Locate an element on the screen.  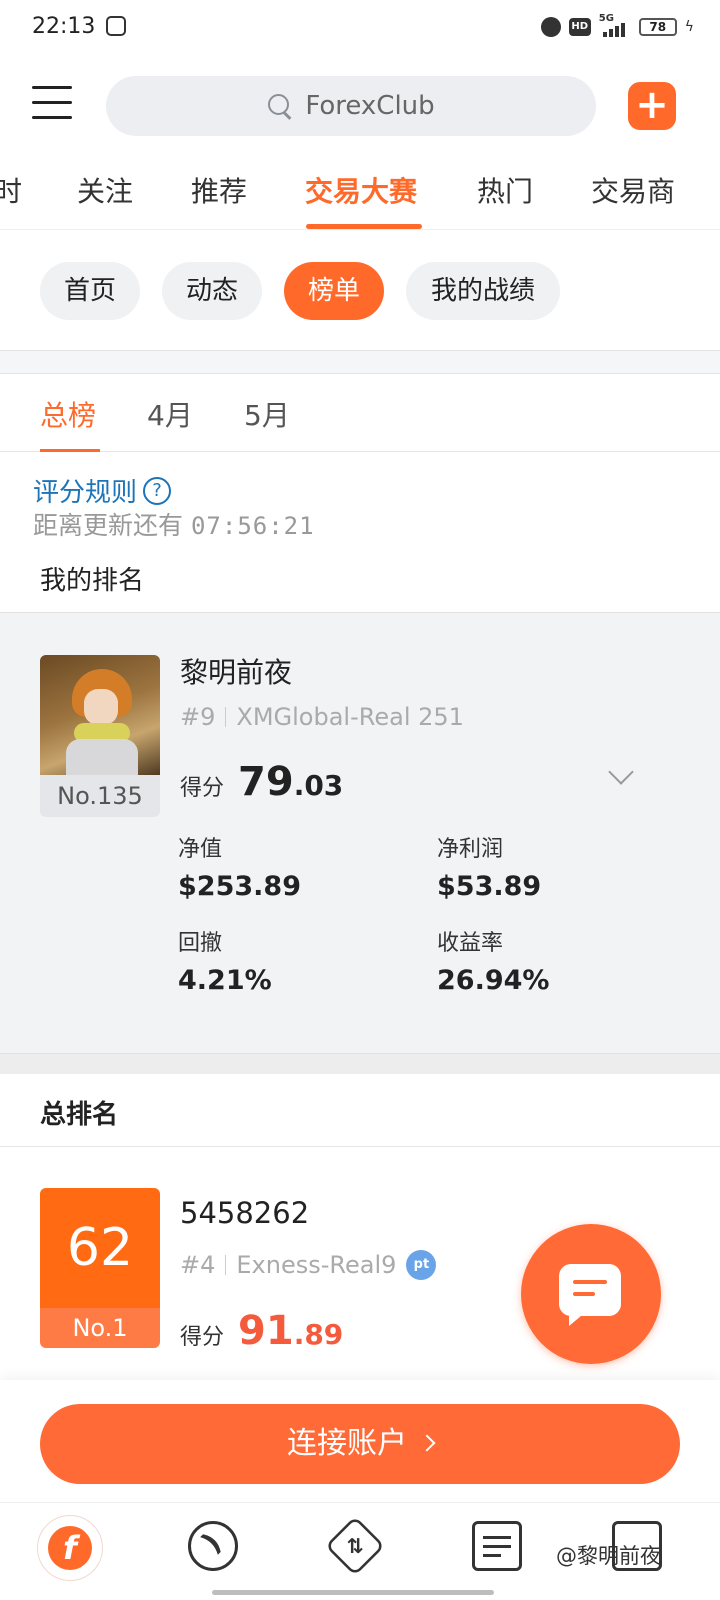
home-logo: f is located at coordinates (70, 1548).